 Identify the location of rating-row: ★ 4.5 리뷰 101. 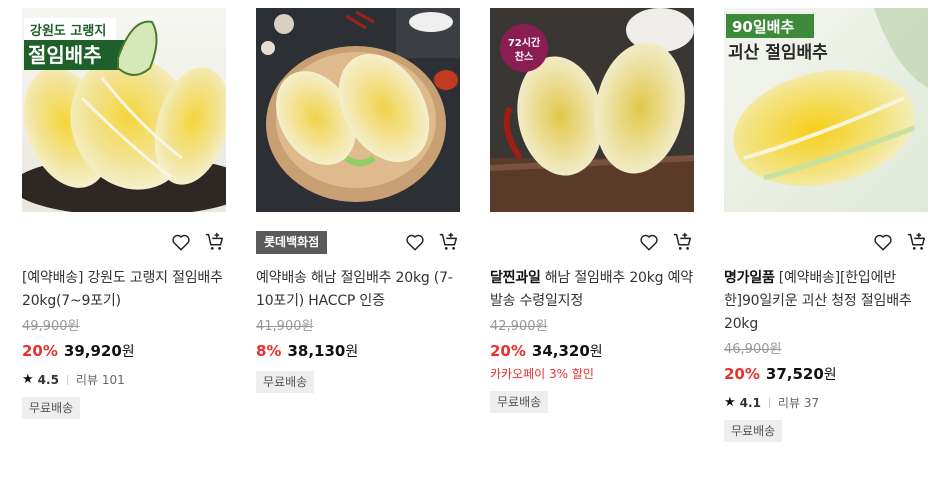
(125, 380).